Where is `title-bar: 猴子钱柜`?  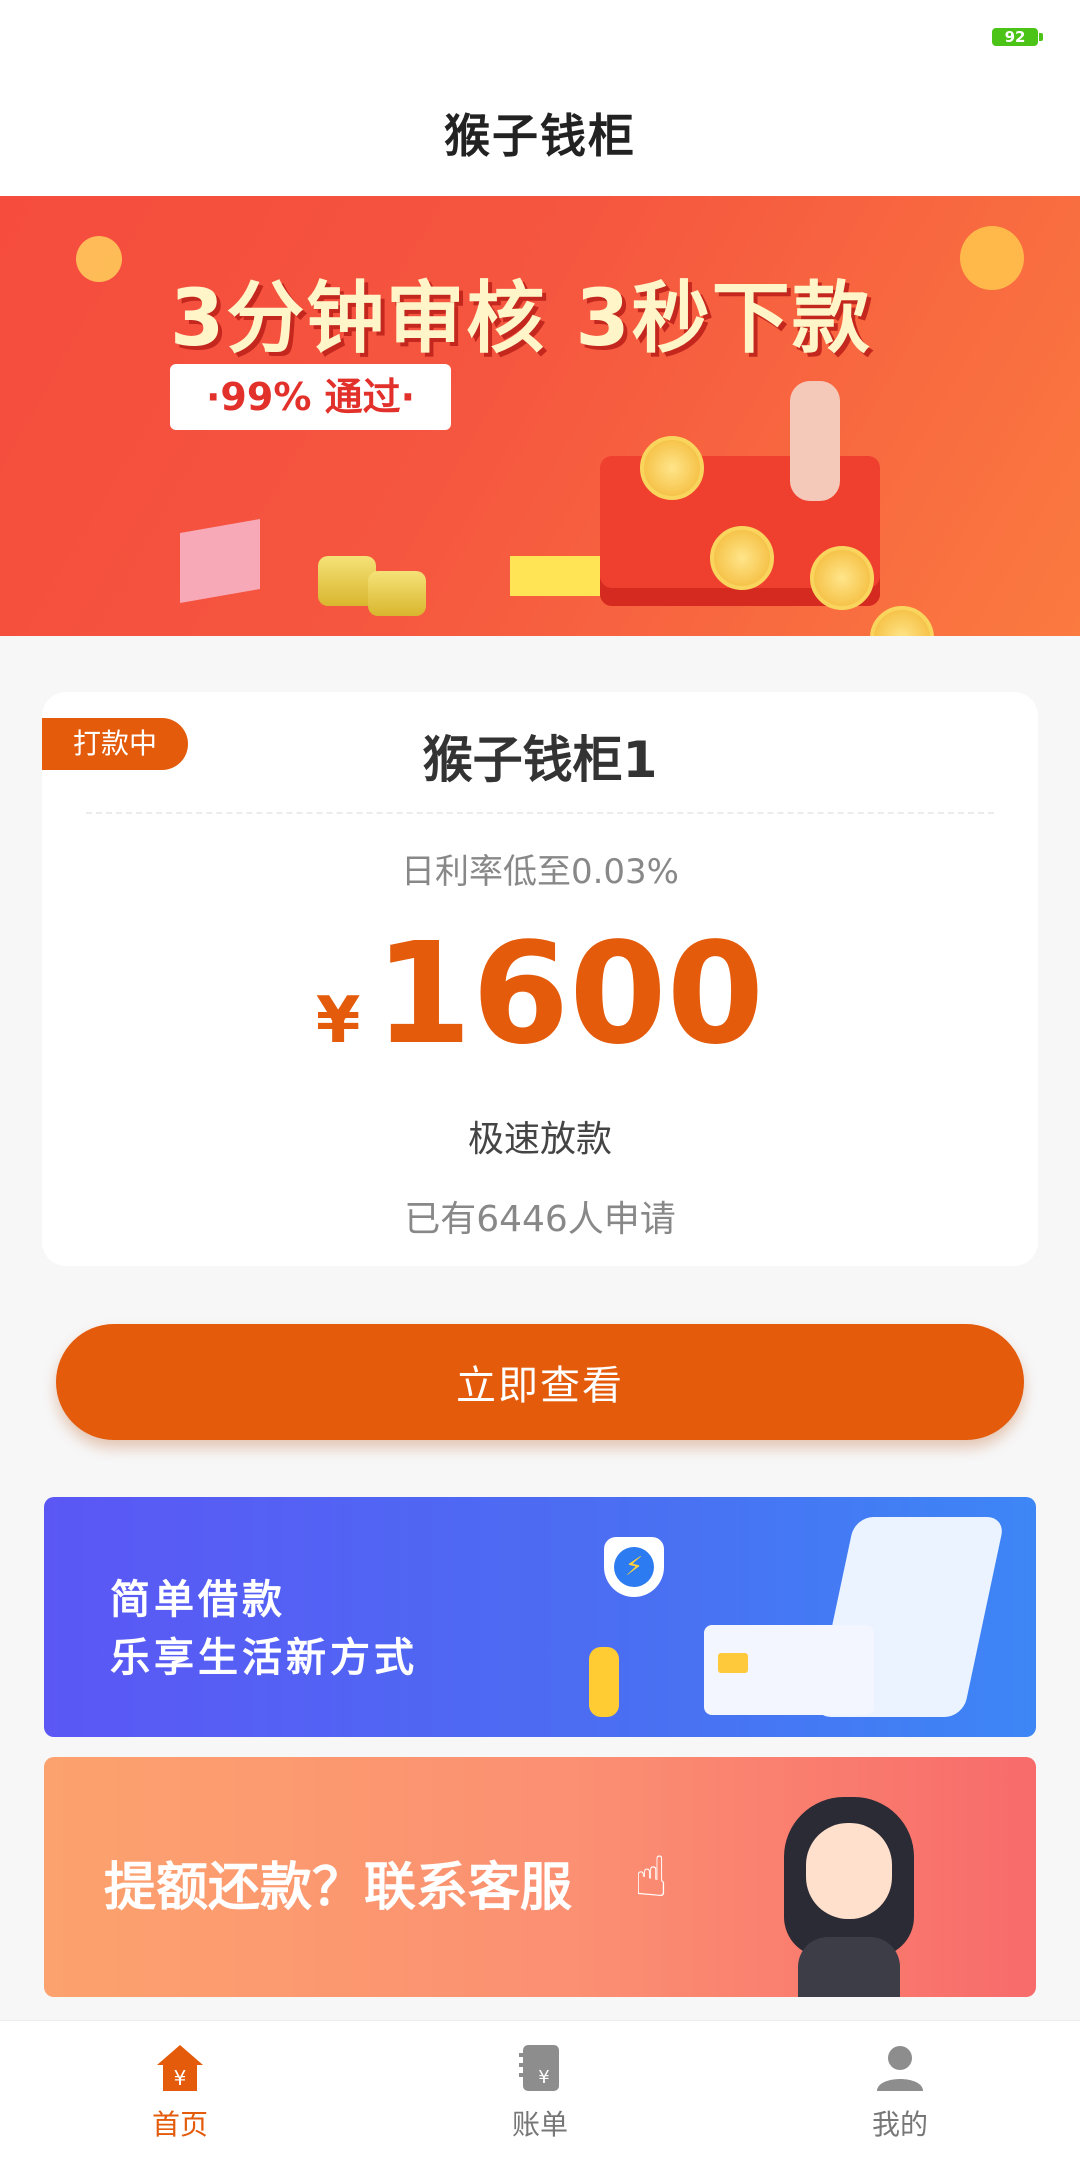 title-bar: 猴子钱柜 is located at coordinates (540, 136).